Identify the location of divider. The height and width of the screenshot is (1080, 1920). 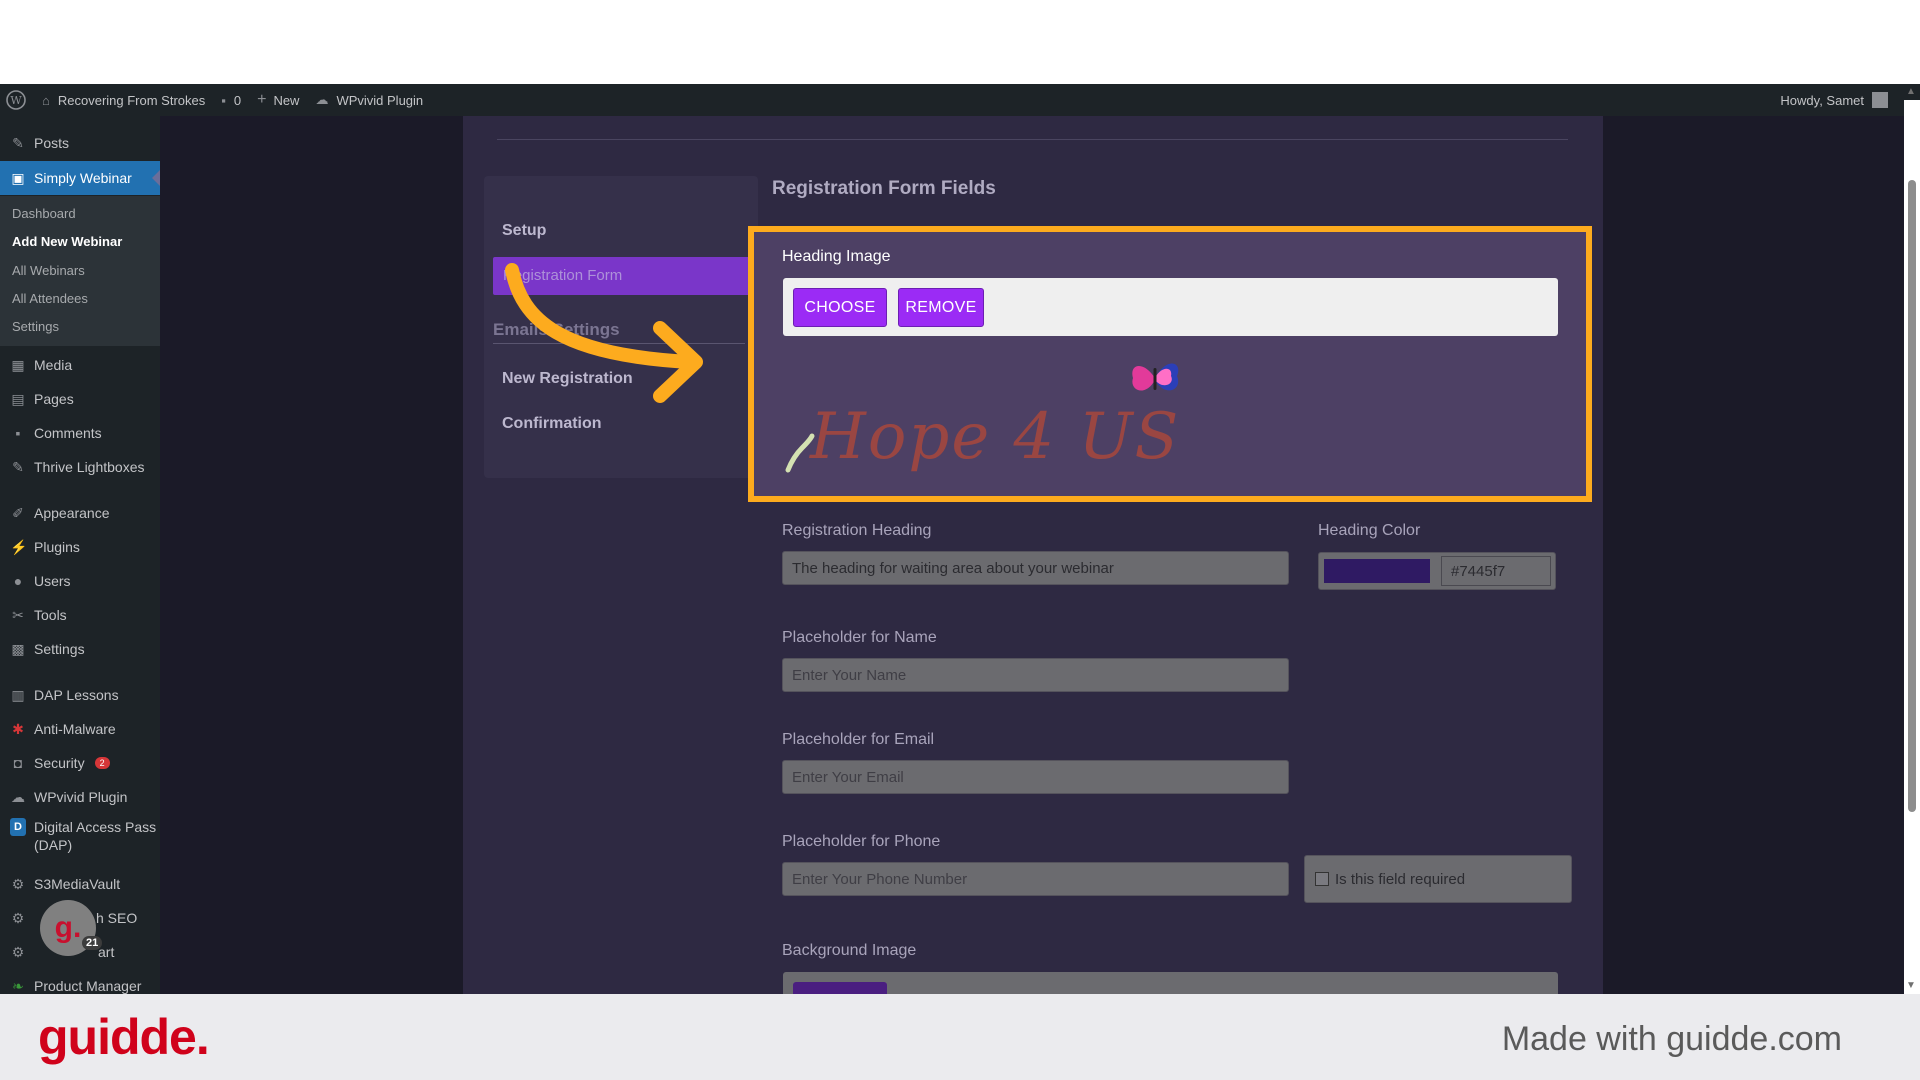
(1032, 139).